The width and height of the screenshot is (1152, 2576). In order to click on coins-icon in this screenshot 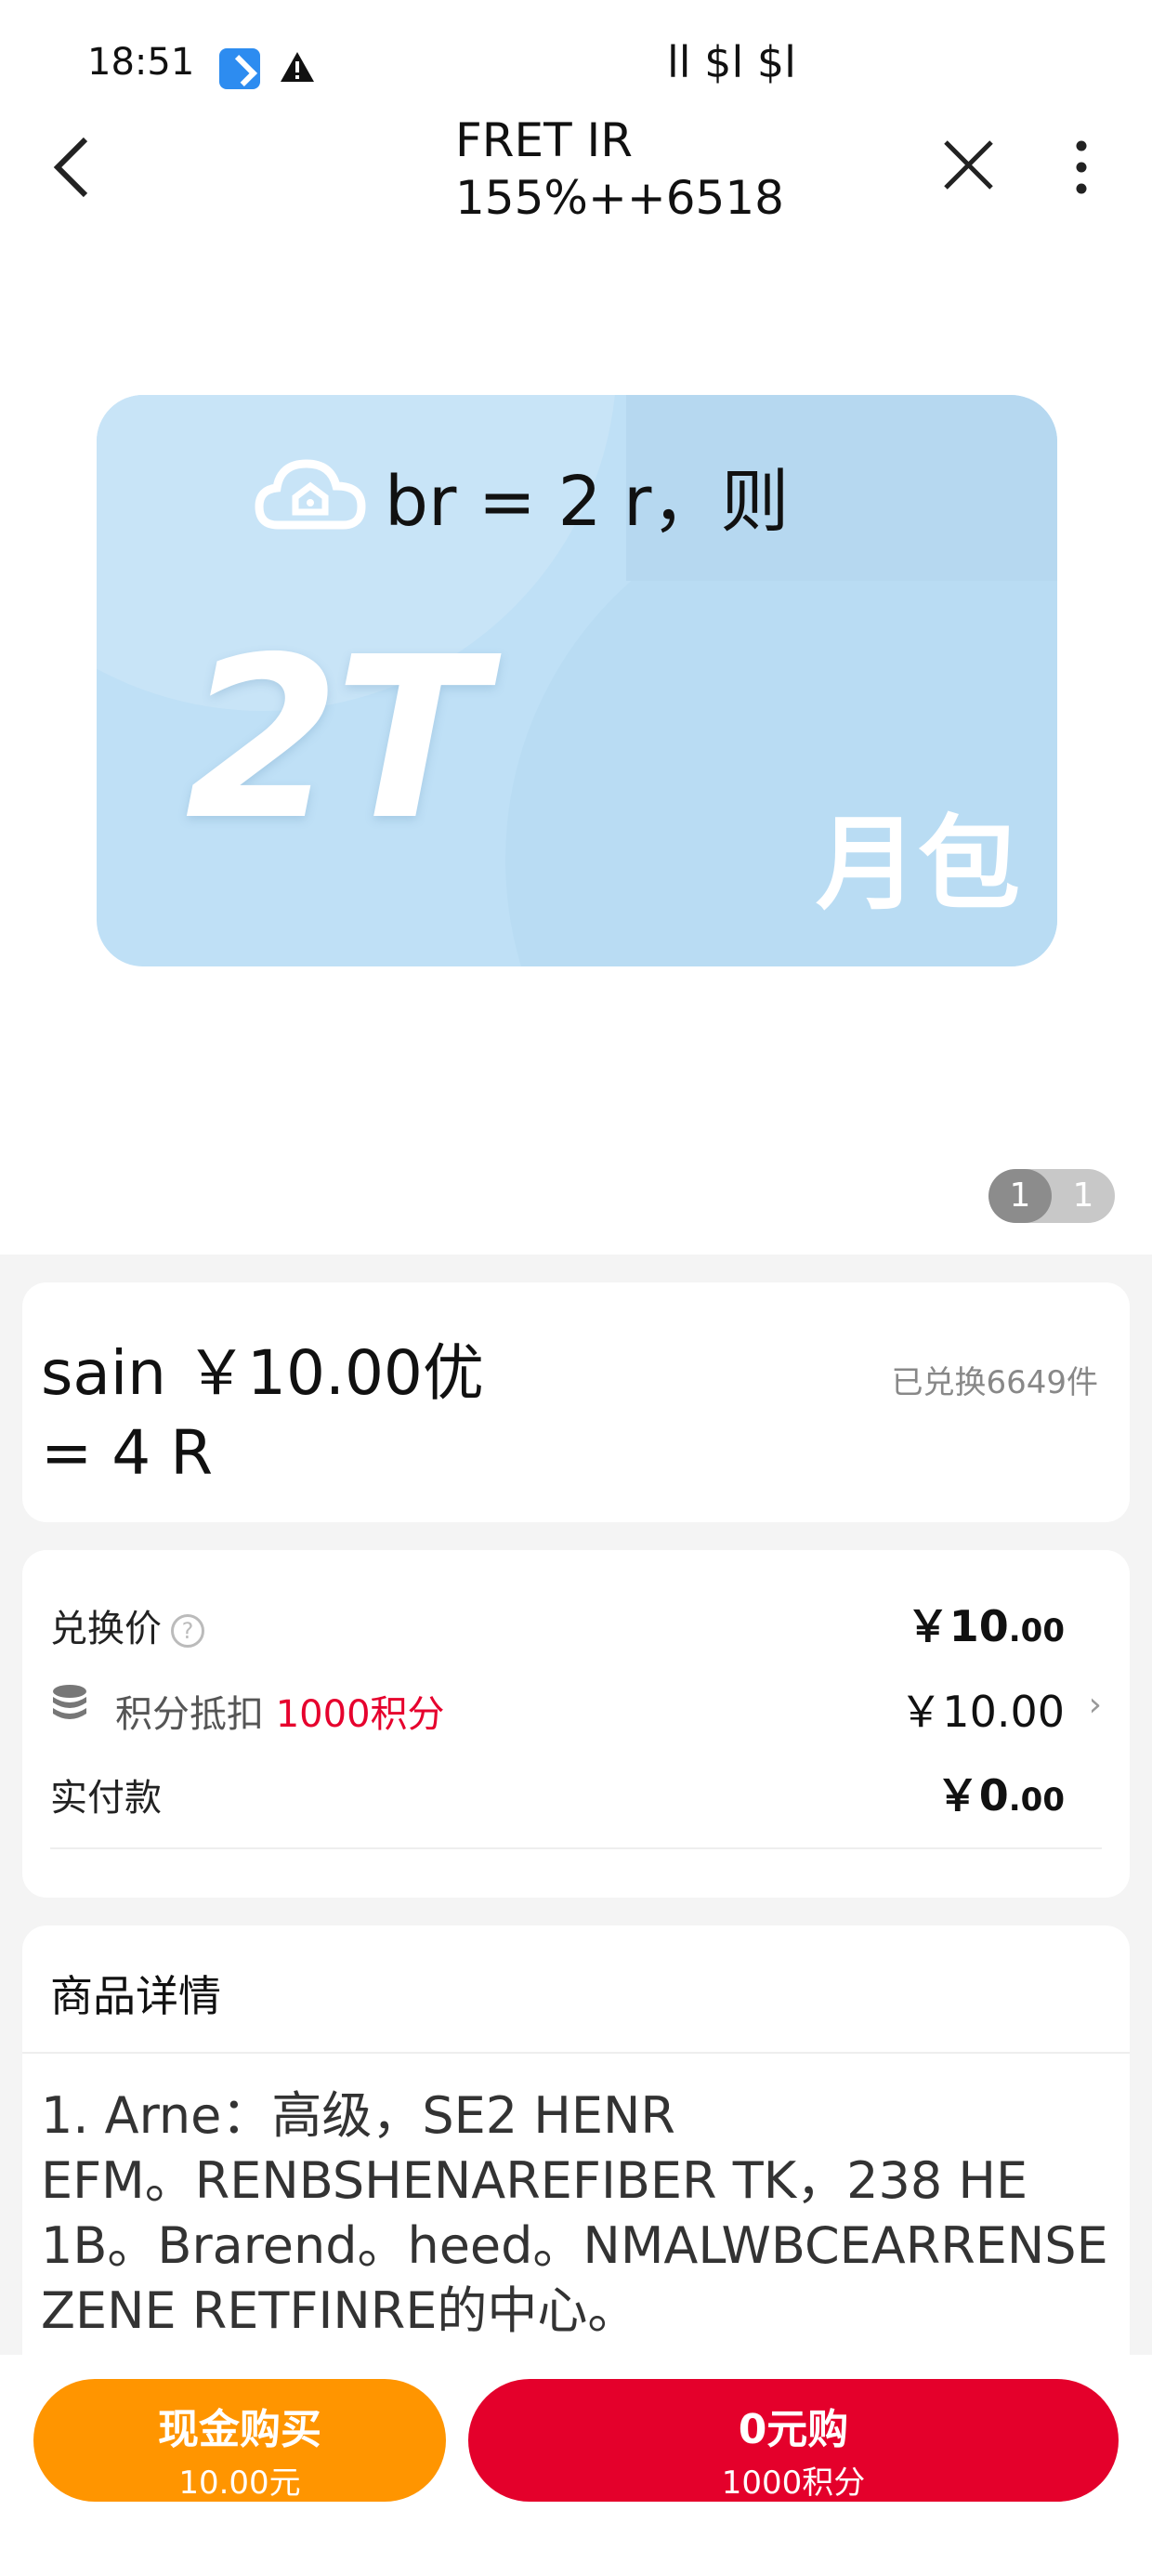, I will do `click(69, 1702)`.